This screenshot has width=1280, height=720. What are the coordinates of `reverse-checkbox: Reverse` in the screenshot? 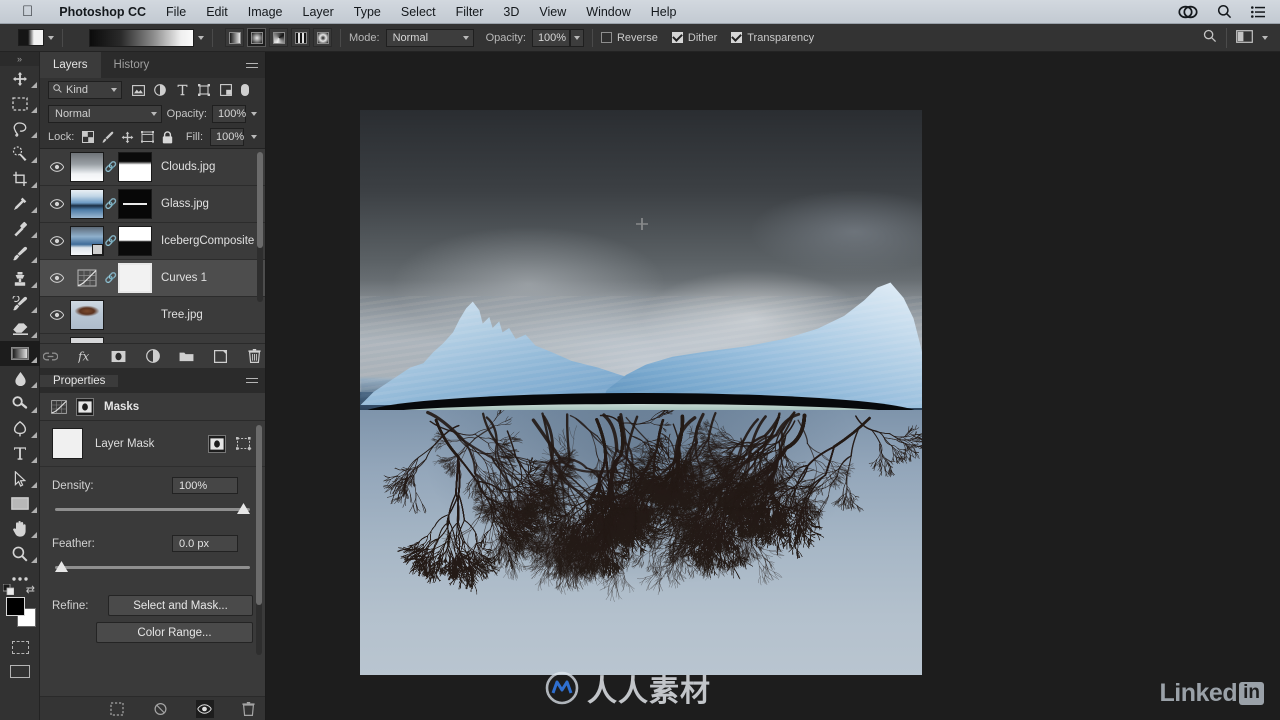 It's located at (629, 38).